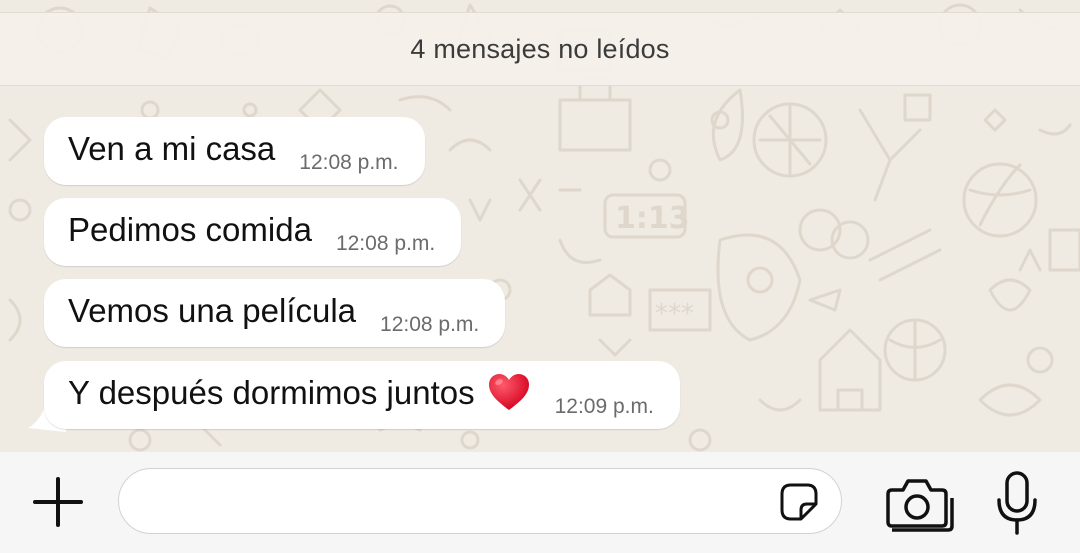 The width and height of the screenshot is (1080, 553). Describe the element at coordinates (799, 502) in the screenshot. I see `sticker-icon` at that location.